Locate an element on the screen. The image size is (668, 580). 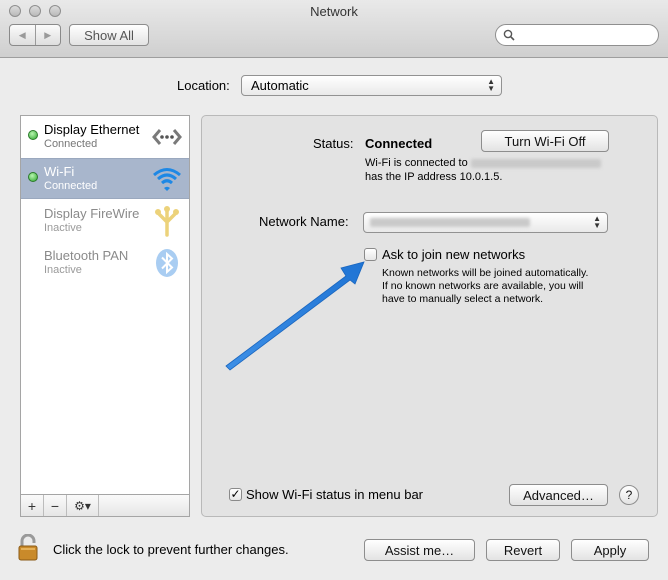
back-forward-control: ◀ ▶ is located at coordinates (35, 35).